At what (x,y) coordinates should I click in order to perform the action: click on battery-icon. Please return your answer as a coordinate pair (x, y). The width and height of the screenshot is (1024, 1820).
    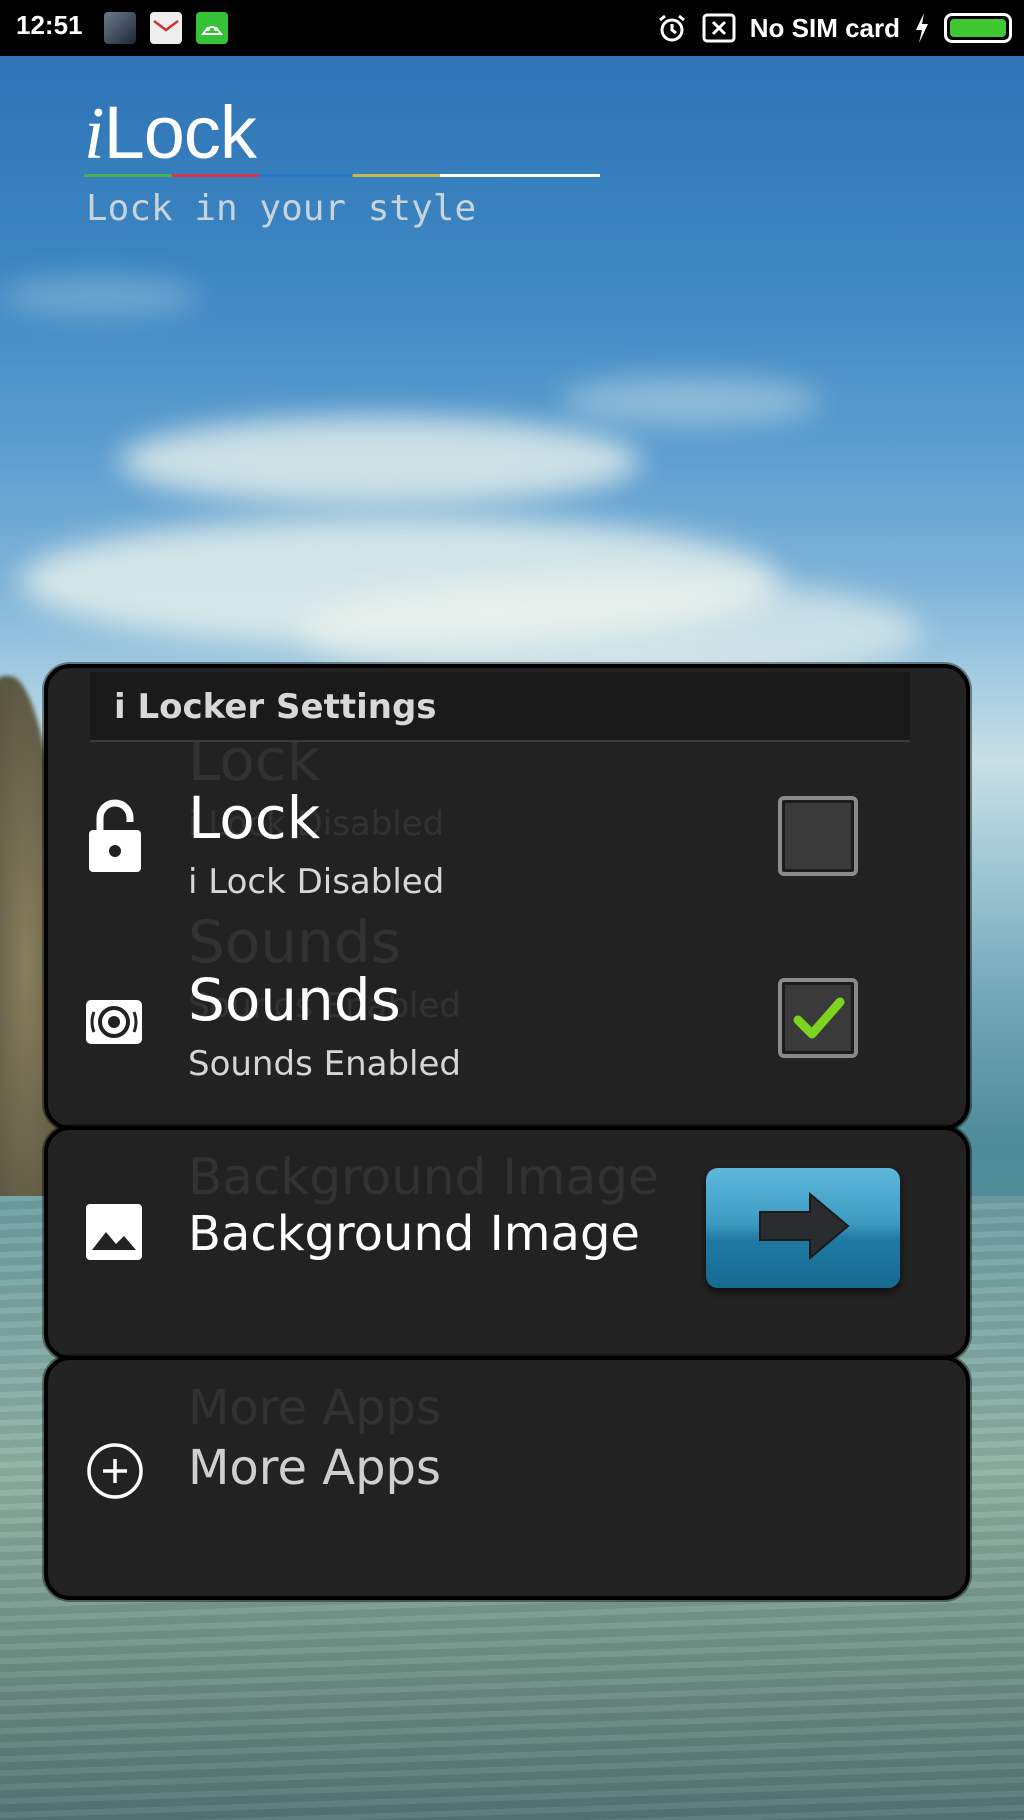
    Looking at the image, I should click on (978, 28).